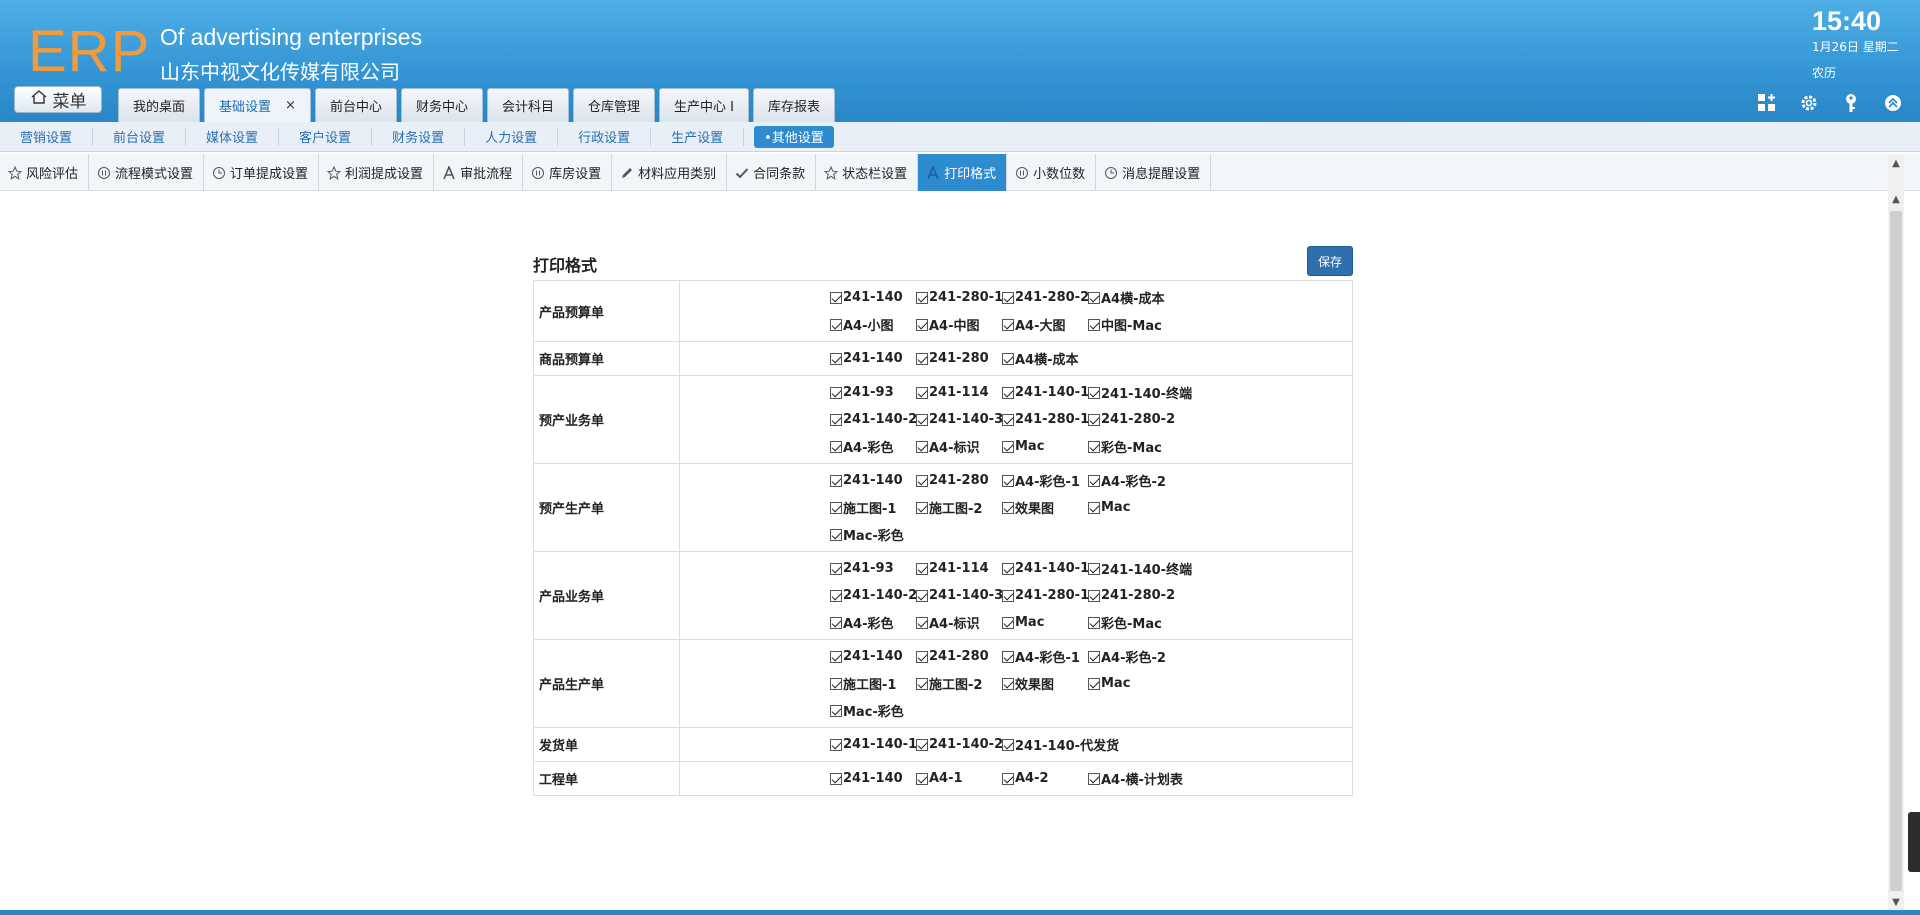  I want to click on tab-accounting-subjects: 会计科目, so click(527, 105).